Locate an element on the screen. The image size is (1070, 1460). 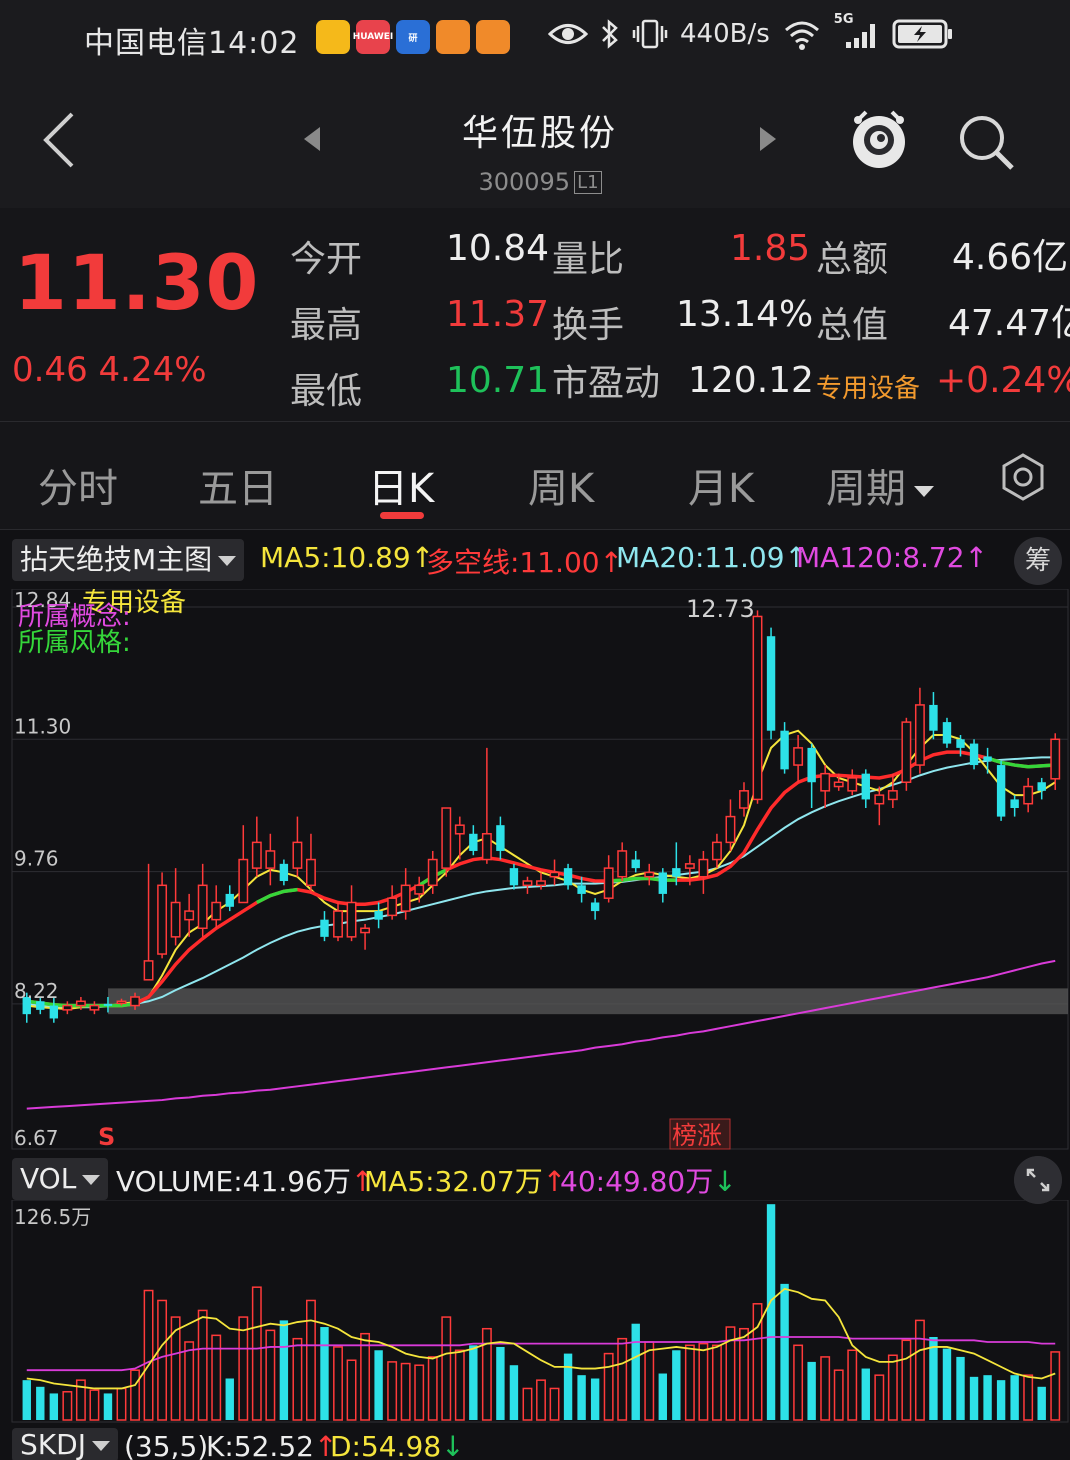
volume-ma40-value: 40:49.80万↓ is located at coordinates (648, 1181).